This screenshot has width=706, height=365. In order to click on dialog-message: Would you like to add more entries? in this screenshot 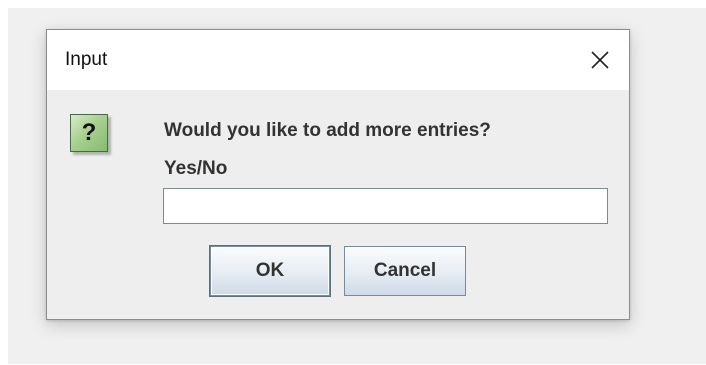, I will do `click(327, 130)`.